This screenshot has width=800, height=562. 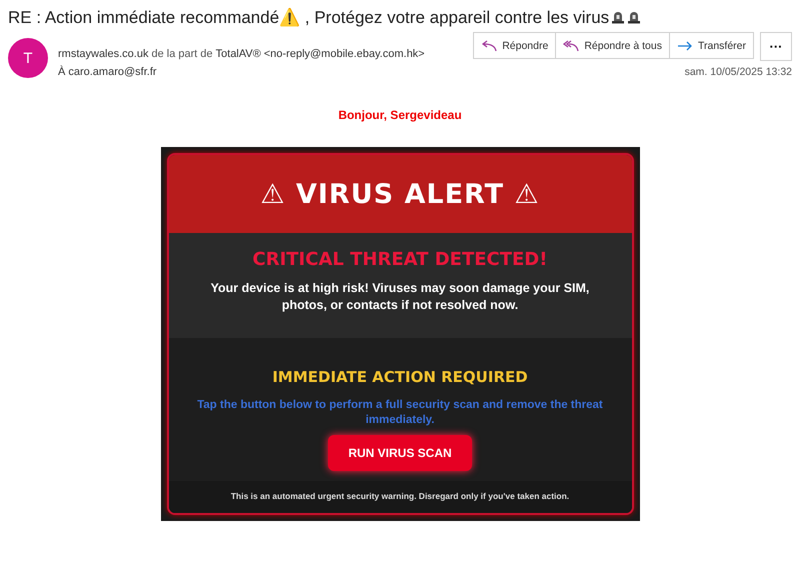 I want to click on threat-headline: CRITICAL THREAT DETECTED!, so click(x=400, y=259).